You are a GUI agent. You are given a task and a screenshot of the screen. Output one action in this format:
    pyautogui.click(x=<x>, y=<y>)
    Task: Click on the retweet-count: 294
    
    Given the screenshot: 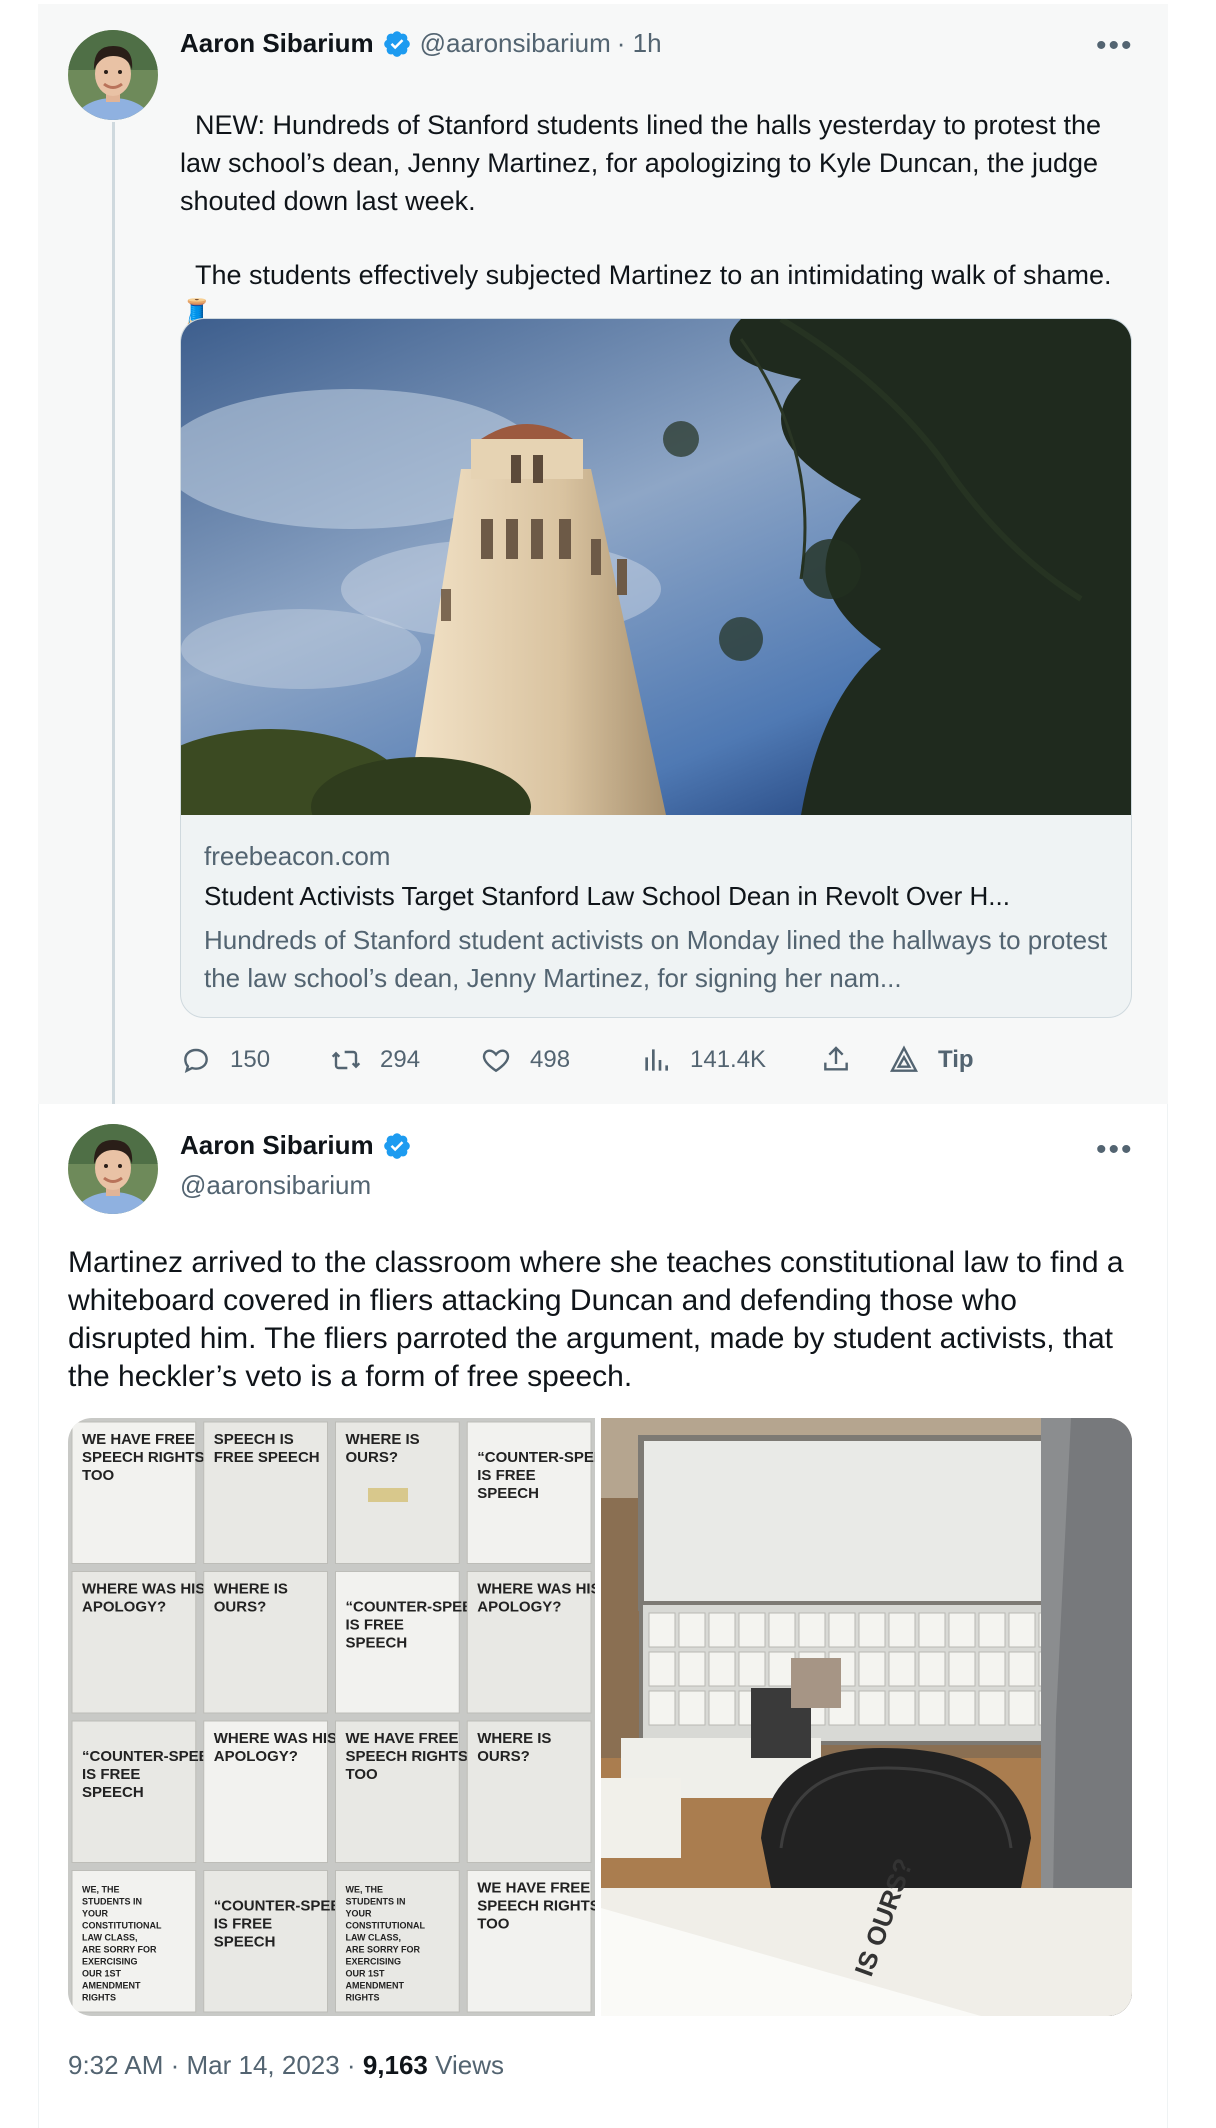 What is the action you would take?
    pyautogui.click(x=400, y=1059)
    